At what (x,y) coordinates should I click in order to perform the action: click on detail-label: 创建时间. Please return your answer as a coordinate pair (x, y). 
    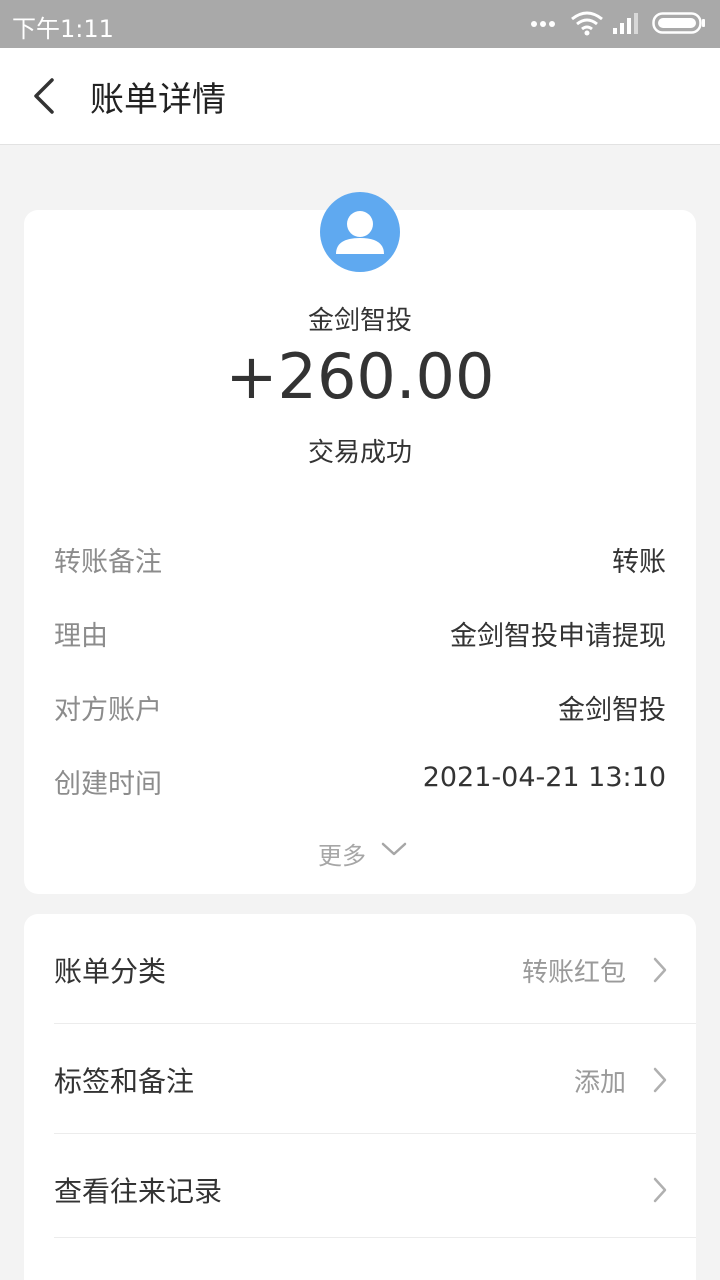
    Looking at the image, I should click on (108, 784).